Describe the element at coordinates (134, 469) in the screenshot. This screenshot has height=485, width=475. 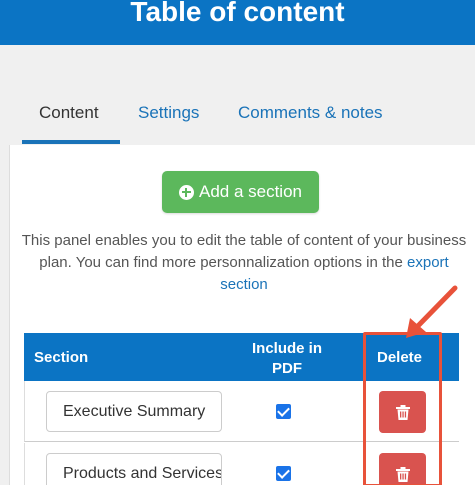
I see `section-name-input: Products and Services` at that location.